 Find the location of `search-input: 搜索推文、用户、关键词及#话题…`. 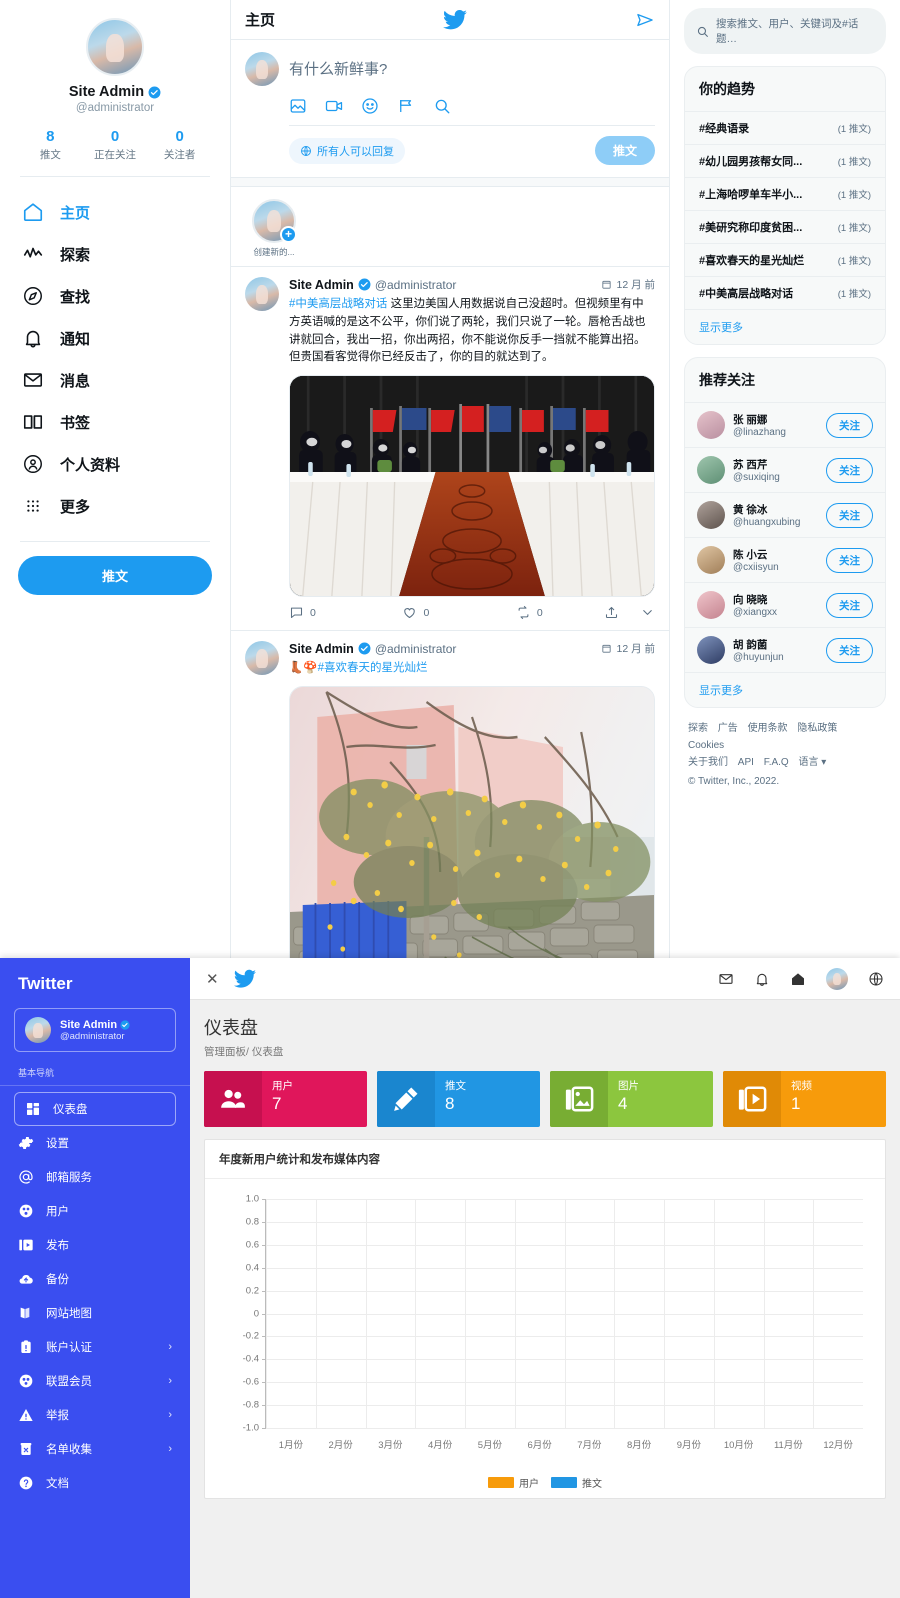

search-input: 搜索推文、用户、关键词及#话题… is located at coordinates (795, 31).